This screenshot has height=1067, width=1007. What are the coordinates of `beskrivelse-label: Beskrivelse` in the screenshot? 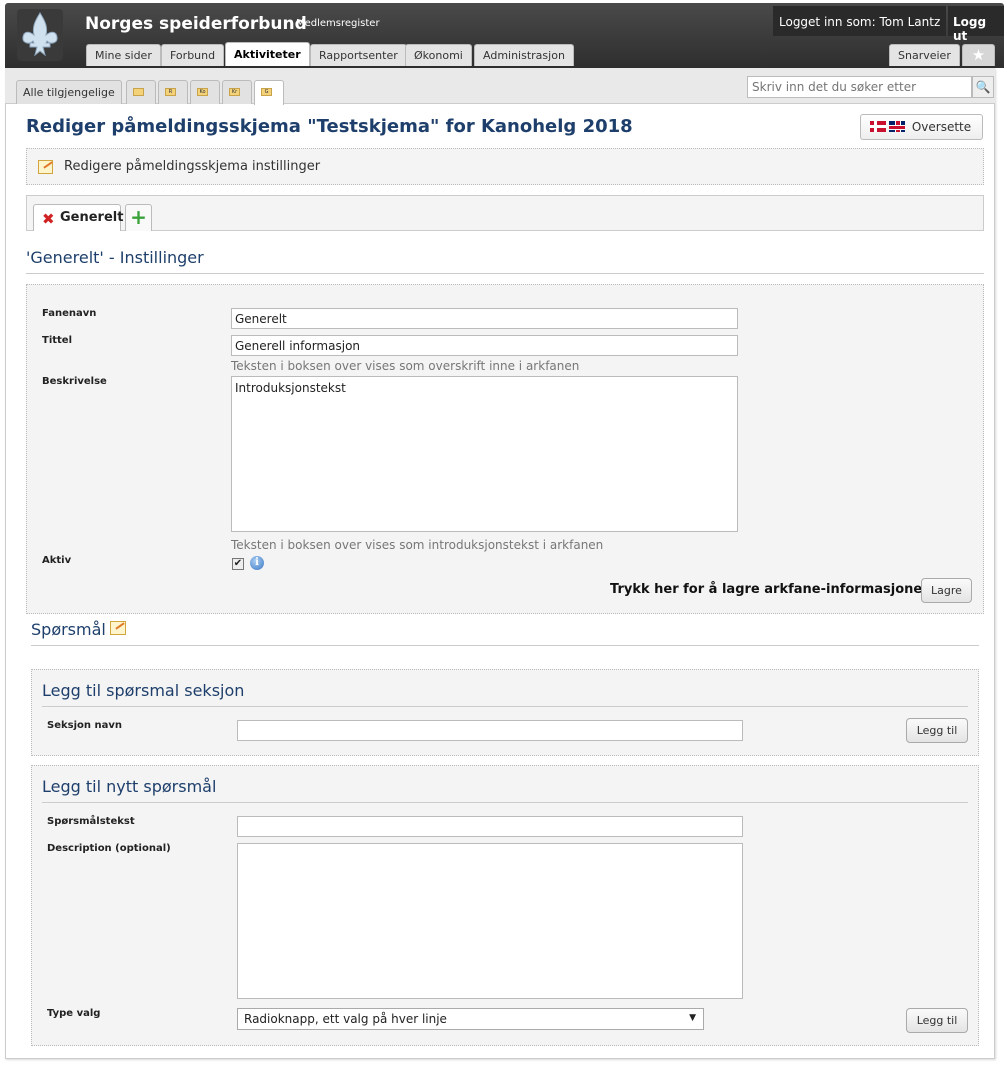 It's located at (74, 381).